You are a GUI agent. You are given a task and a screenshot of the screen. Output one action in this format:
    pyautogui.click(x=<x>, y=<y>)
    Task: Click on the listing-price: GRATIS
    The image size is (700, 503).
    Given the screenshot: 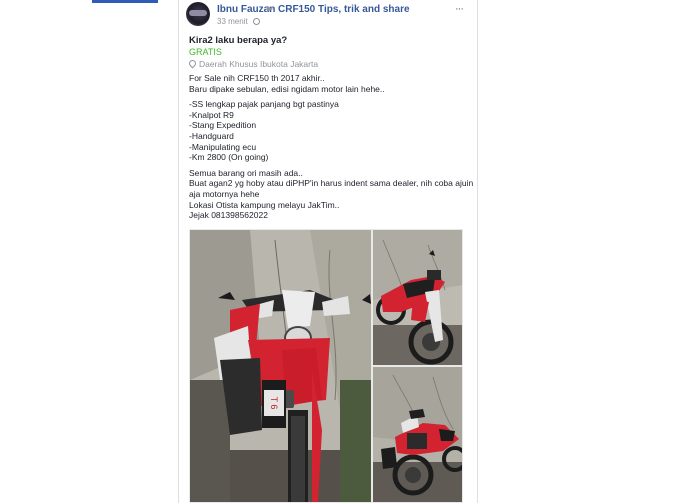 What is the action you would take?
    pyautogui.click(x=205, y=52)
    